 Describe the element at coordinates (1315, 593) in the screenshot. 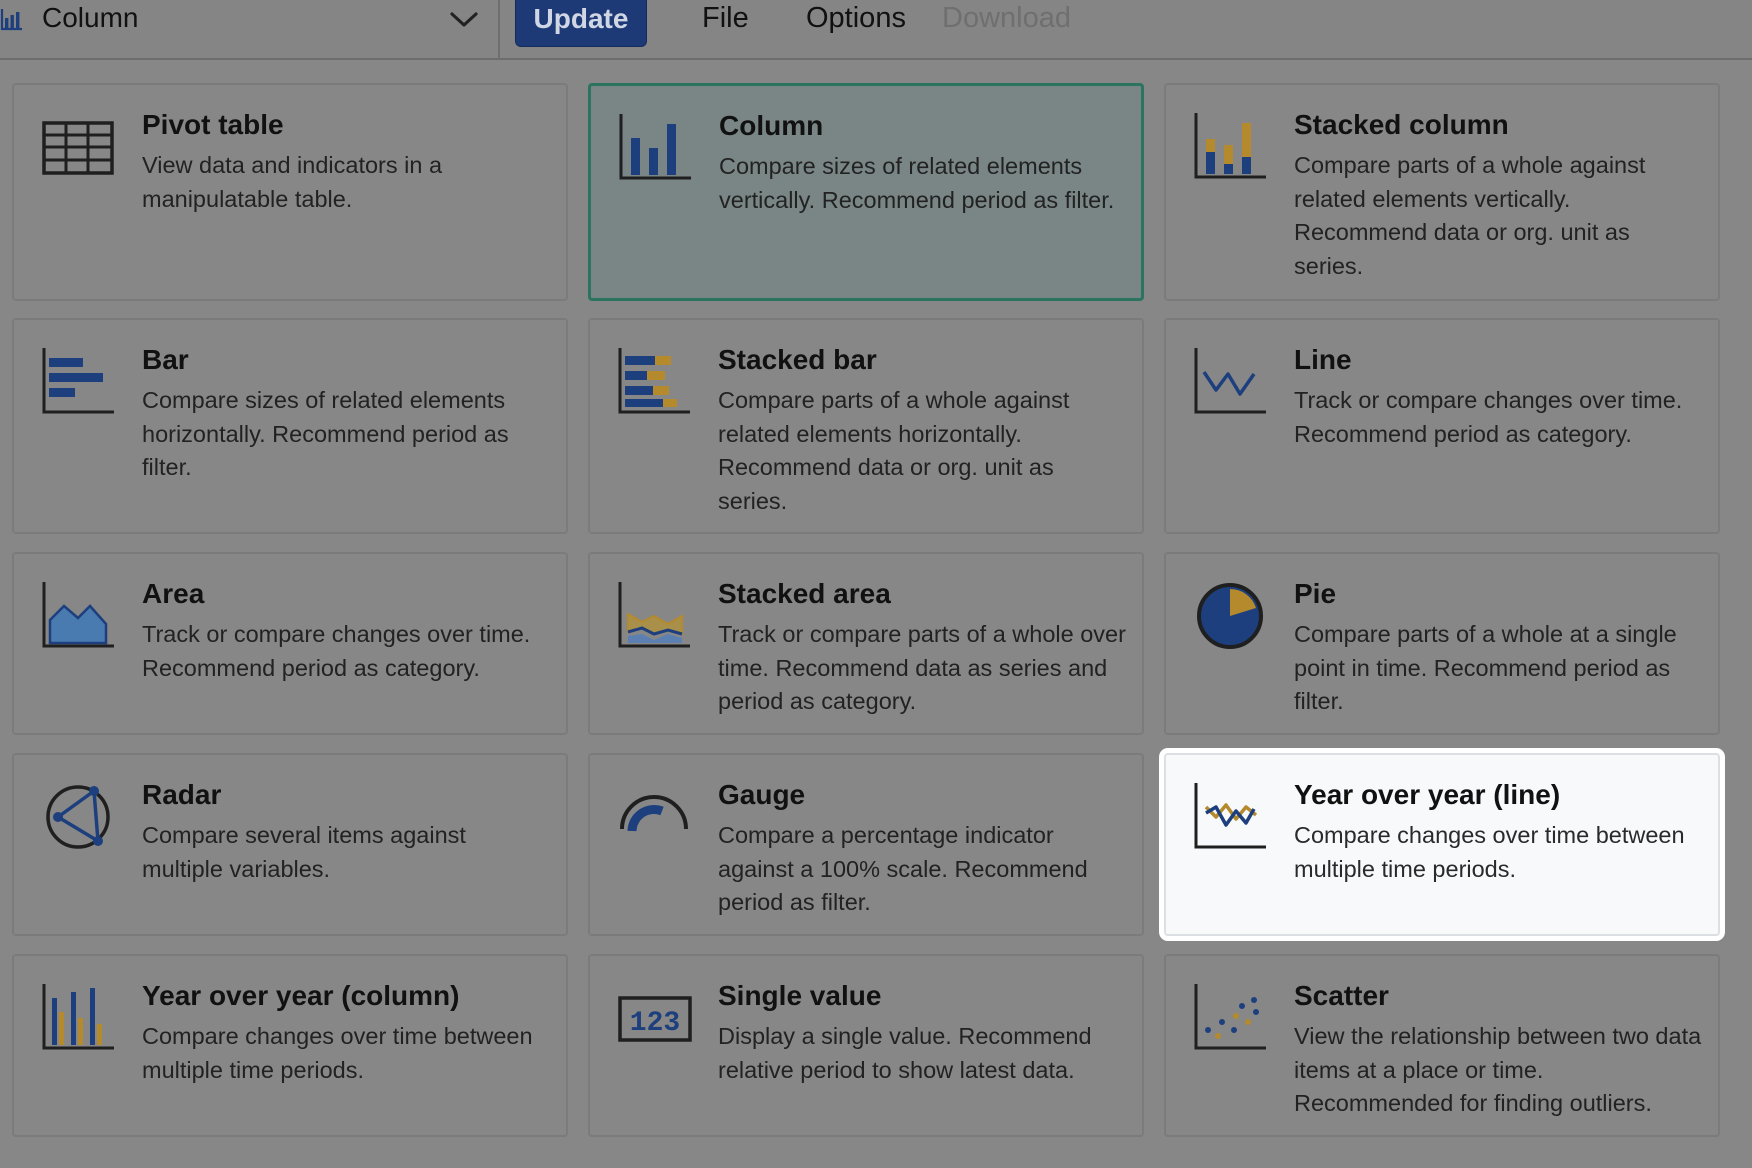

I see `vis-type-title: Pie` at that location.